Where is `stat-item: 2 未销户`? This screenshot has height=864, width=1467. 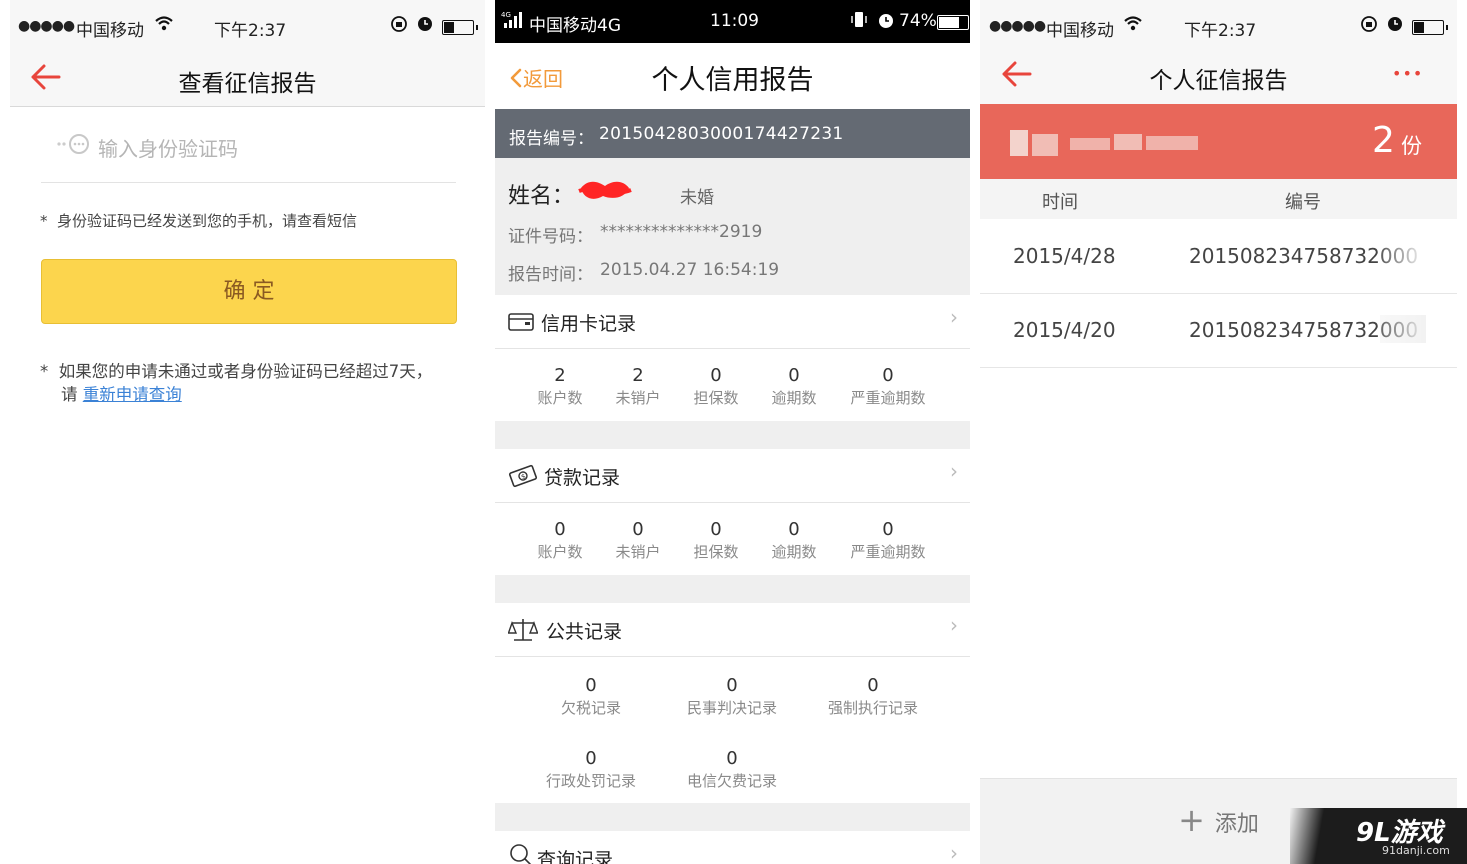 stat-item: 2 未销户 is located at coordinates (638, 386).